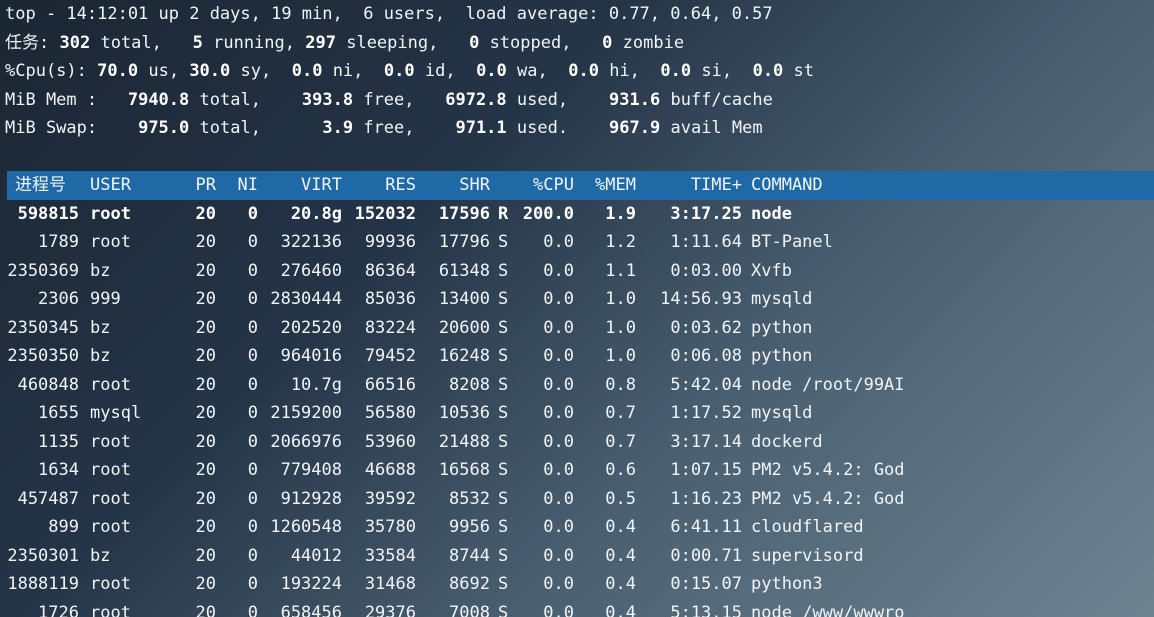  I want to click on process-user: root, so click(110, 384).